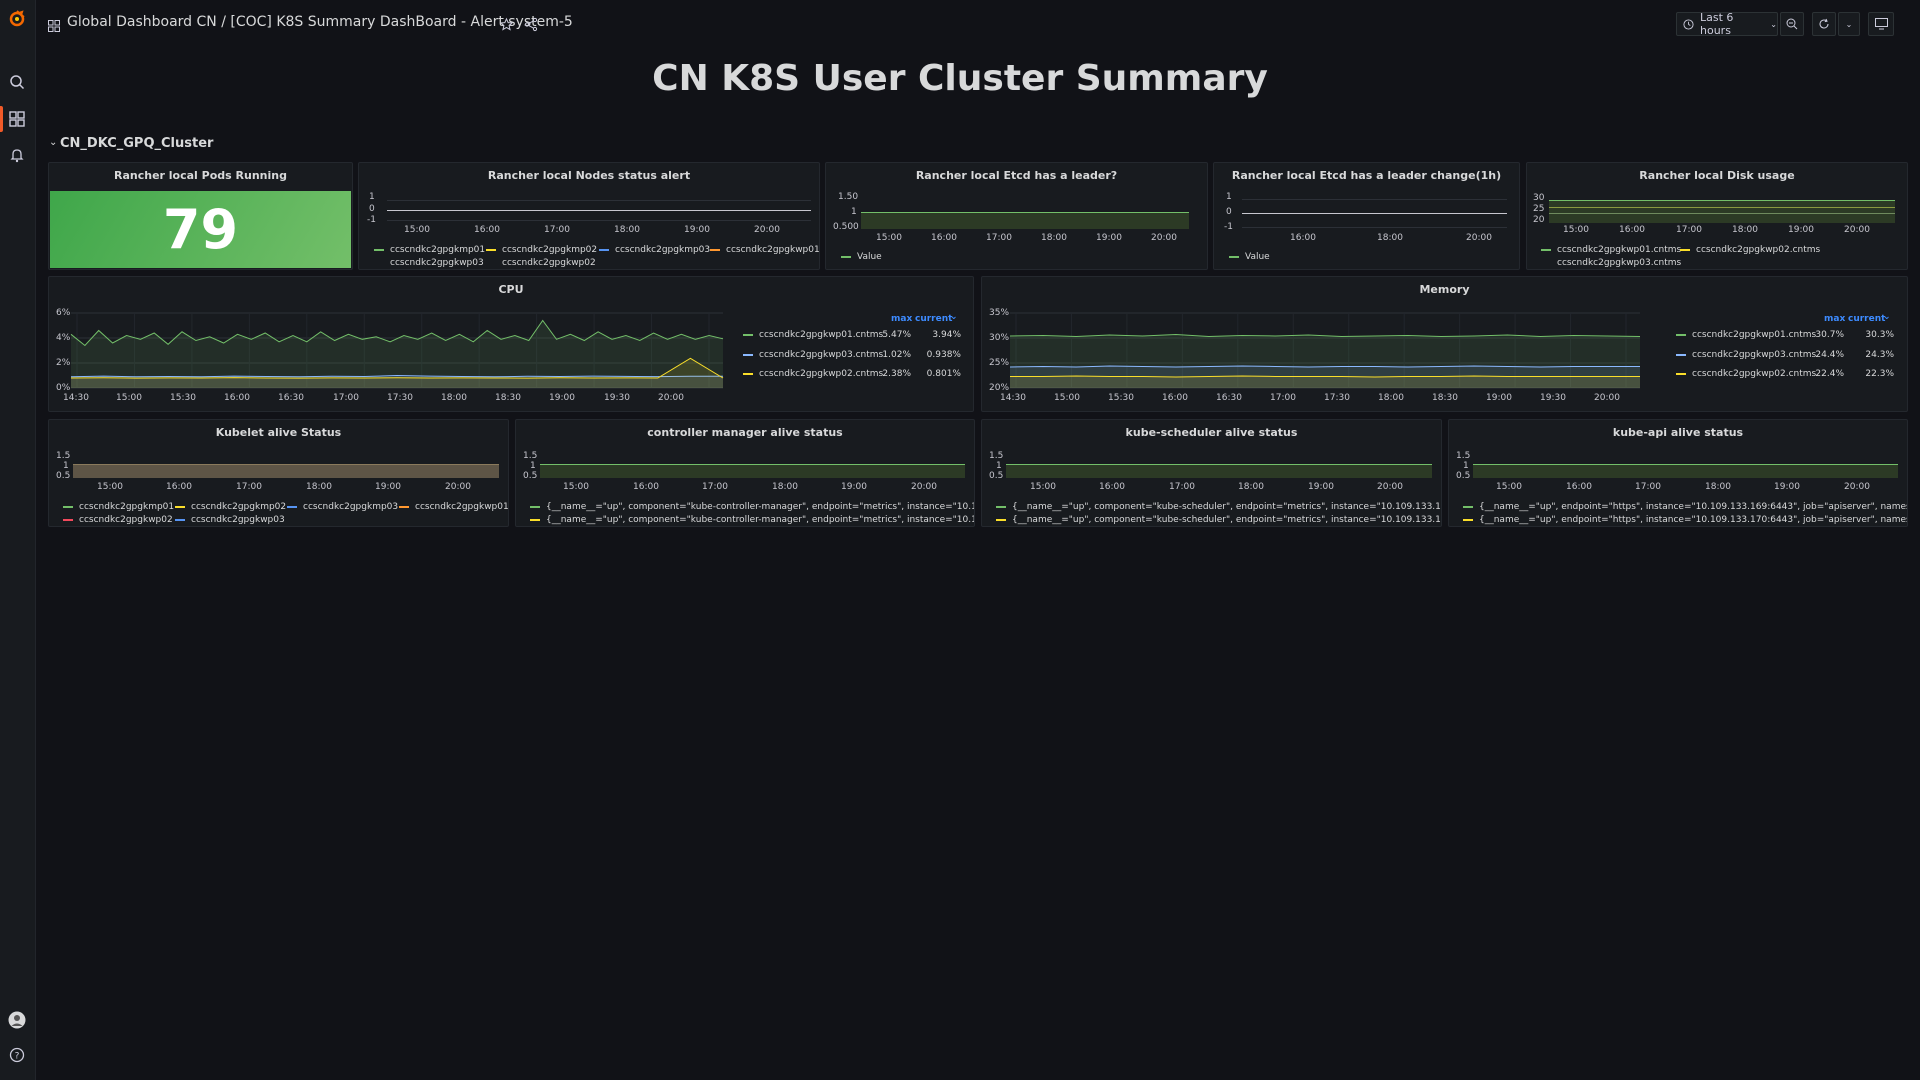 Image resolution: width=1920 pixels, height=1080 pixels. Describe the element at coordinates (278, 432) in the screenshot. I see `panel-title: Kubelet alive Status` at that location.